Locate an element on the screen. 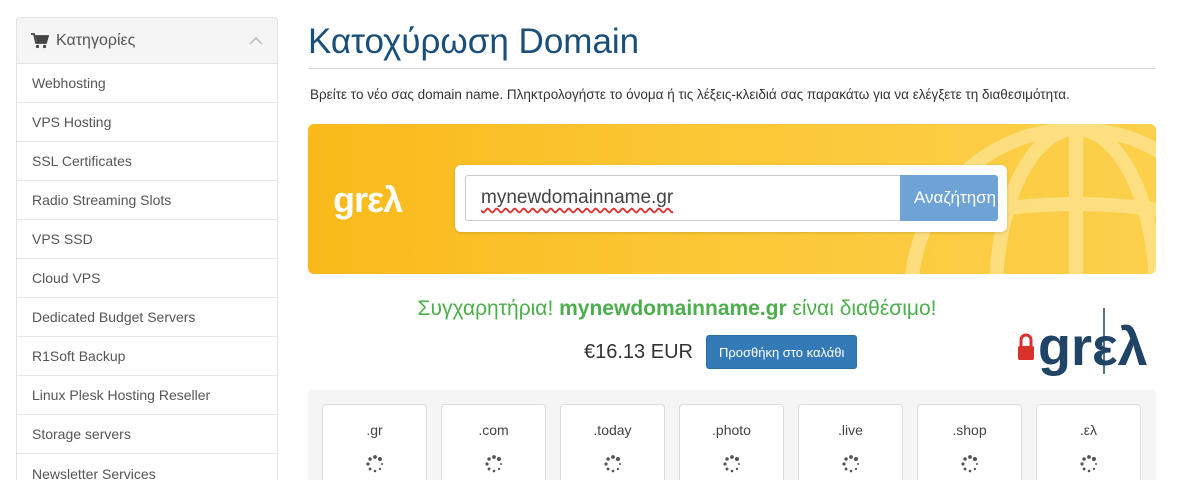  sidebar-item-storage-servers: Storage servers is located at coordinates (147, 434).